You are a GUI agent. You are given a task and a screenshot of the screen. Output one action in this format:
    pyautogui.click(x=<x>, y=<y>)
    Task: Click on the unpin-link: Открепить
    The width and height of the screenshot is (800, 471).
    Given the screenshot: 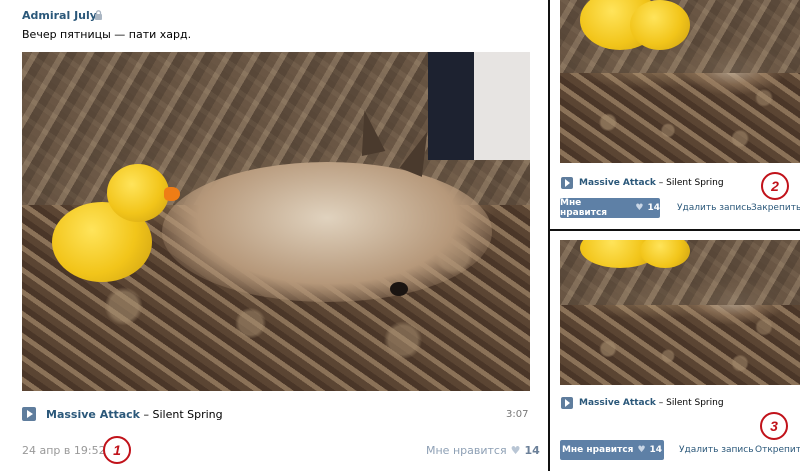 What is the action you would take?
    pyautogui.click(x=777, y=450)
    